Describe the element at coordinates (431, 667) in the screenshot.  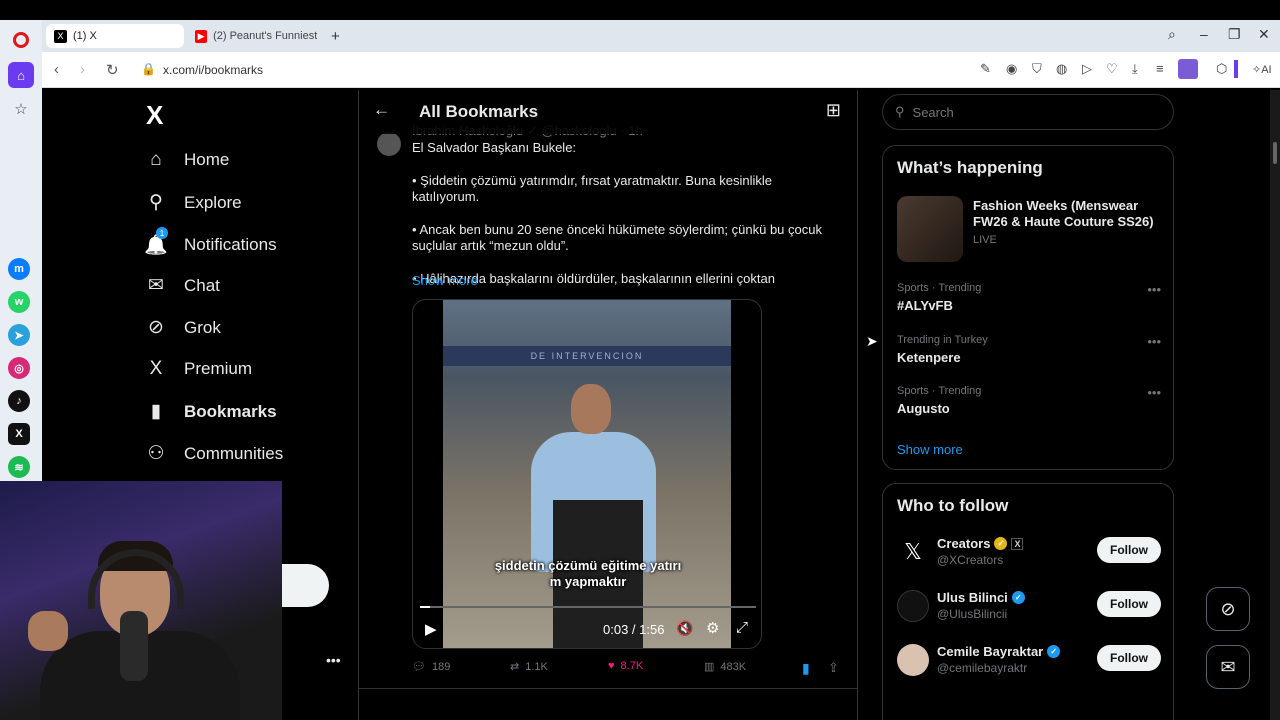
I see `reply-button: 💬︎ 189` at that location.